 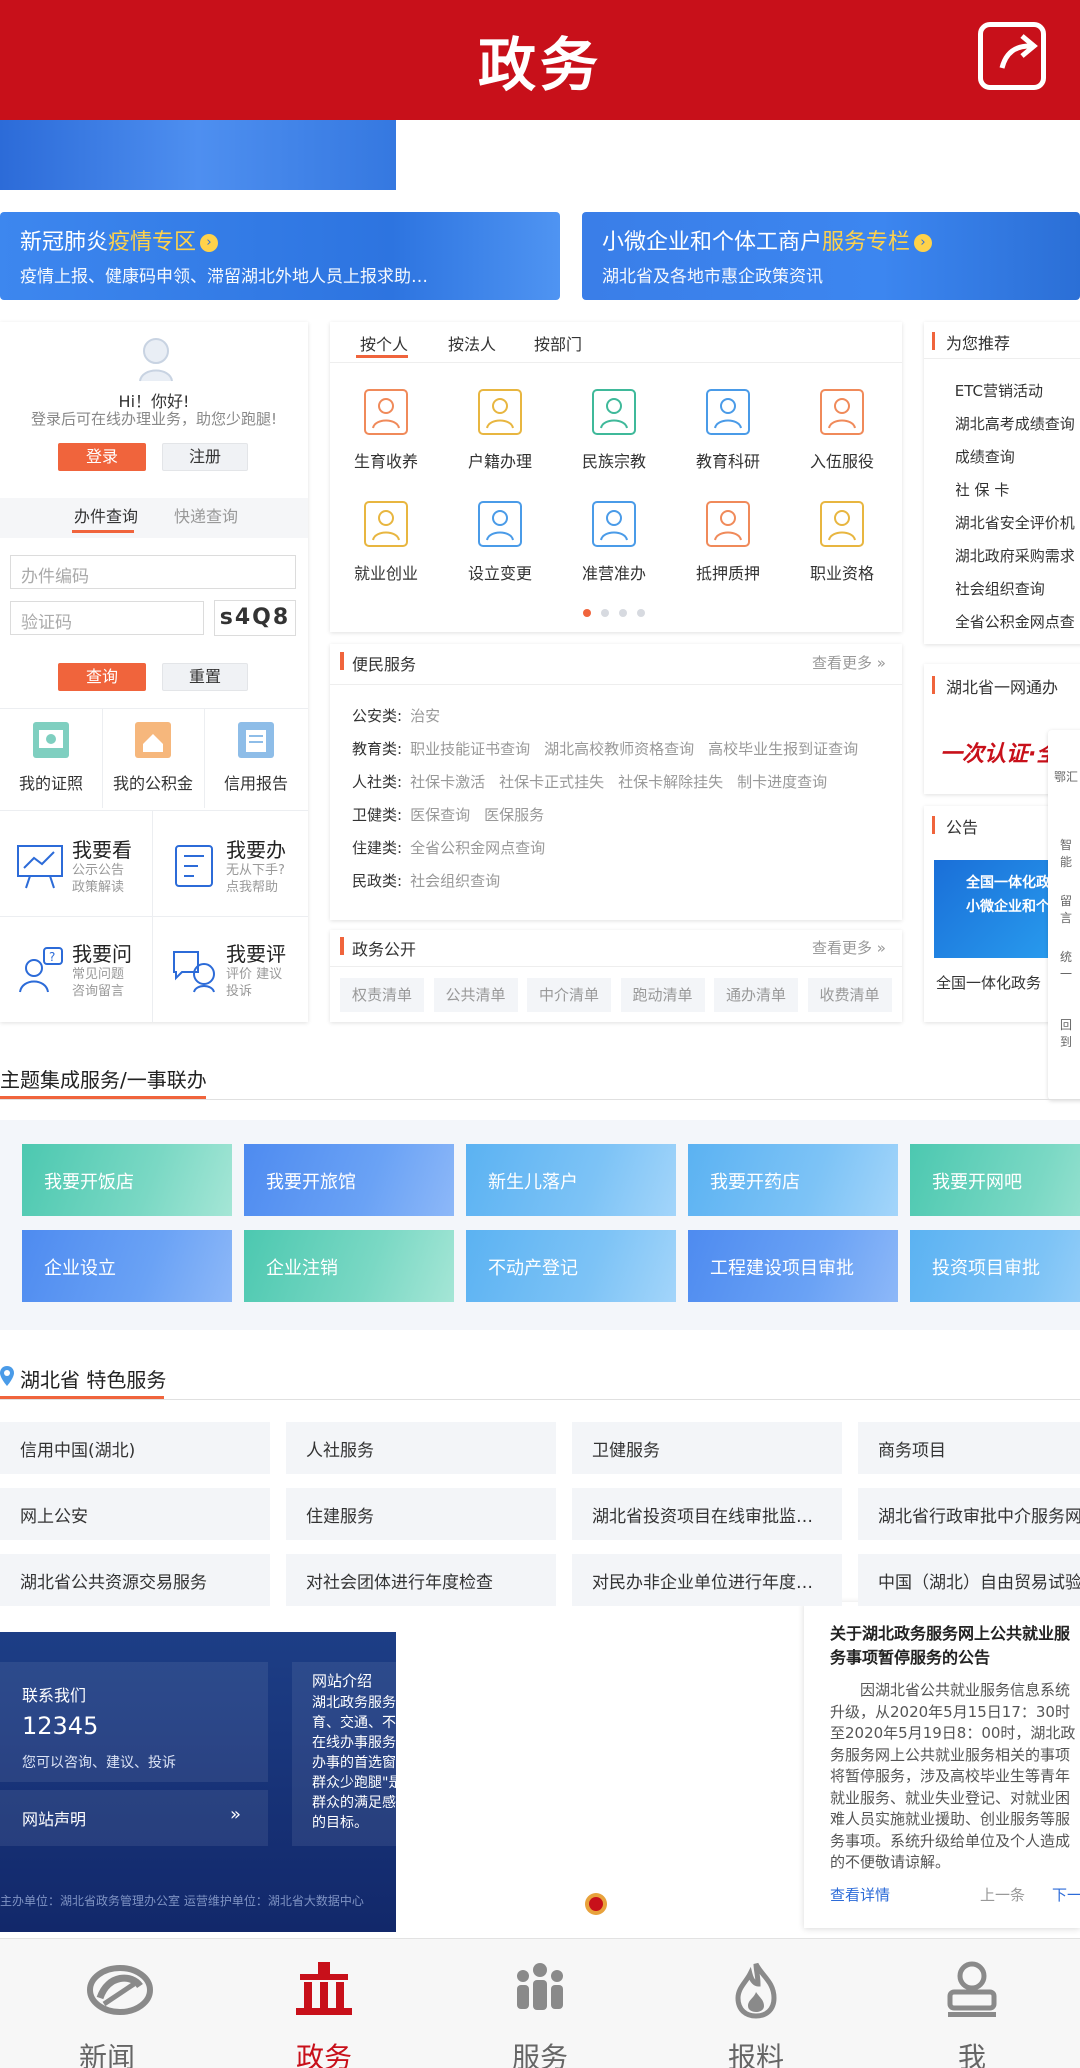 What do you see at coordinates (1070, 909) in the screenshot?
I see `side-float-item: 留言` at bounding box center [1070, 909].